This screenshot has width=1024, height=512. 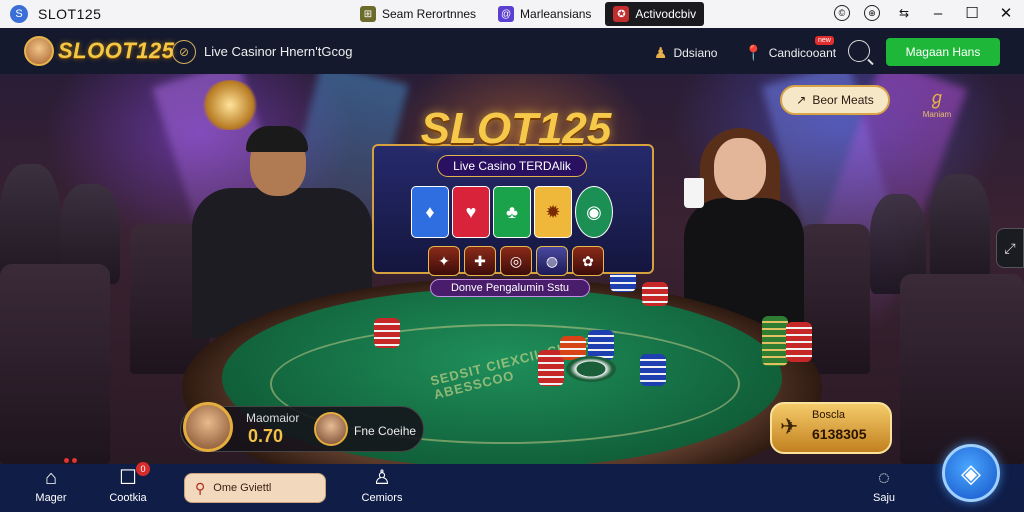 What do you see at coordinates (512, 166) in the screenshot?
I see `promo-subtitle: Live Casino TERDAlik` at bounding box center [512, 166].